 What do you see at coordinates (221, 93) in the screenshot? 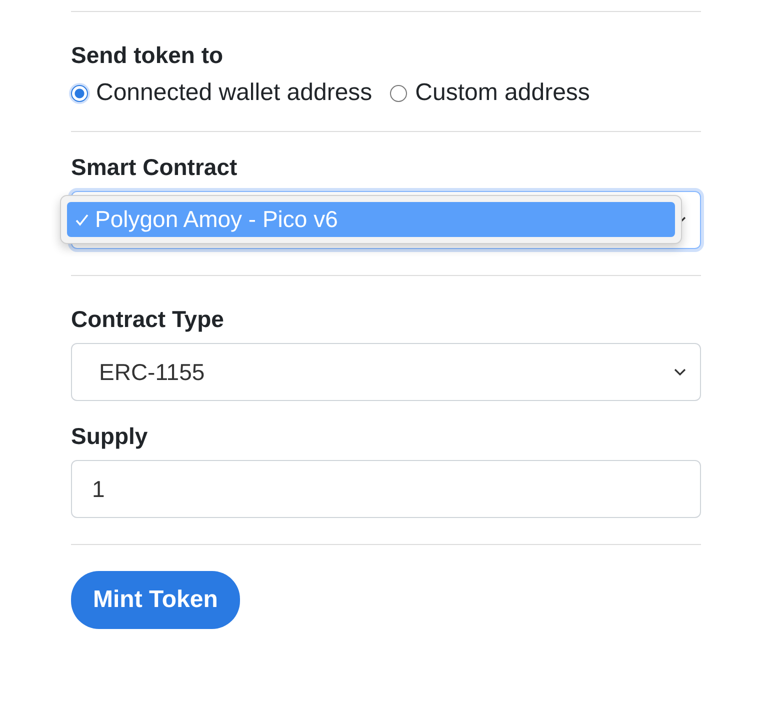
I see `radio-option: Connected wallet address` at bounding box center [221, 93].